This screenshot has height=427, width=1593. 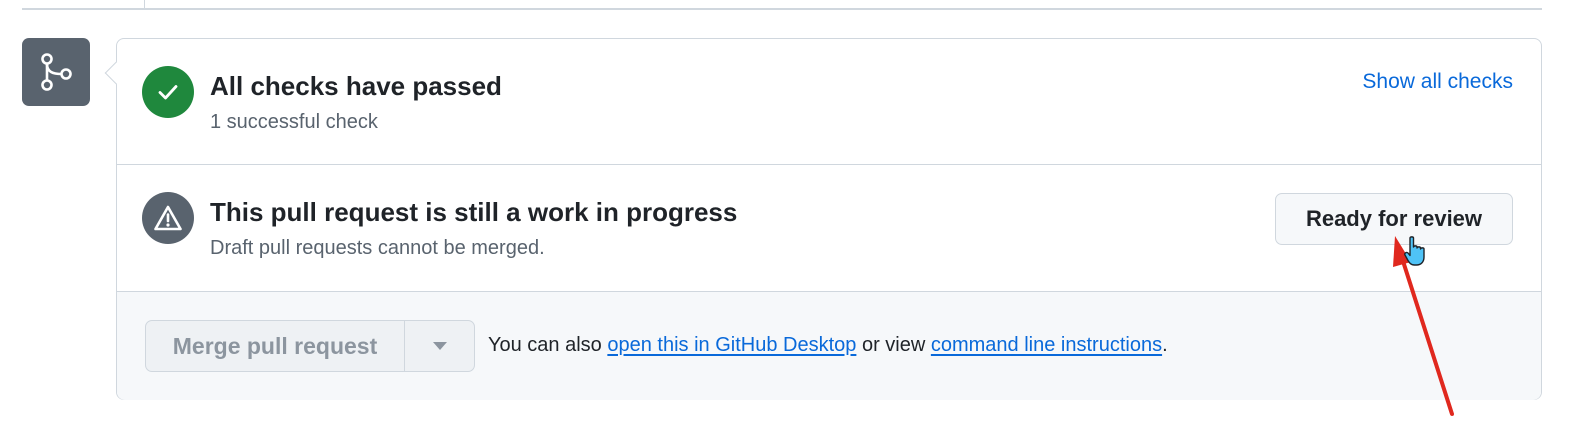 What do you see at coordinates (356, 86) in the screenshot?
I see `checks-title: All checks have passed` at bounding box center [356, 86].